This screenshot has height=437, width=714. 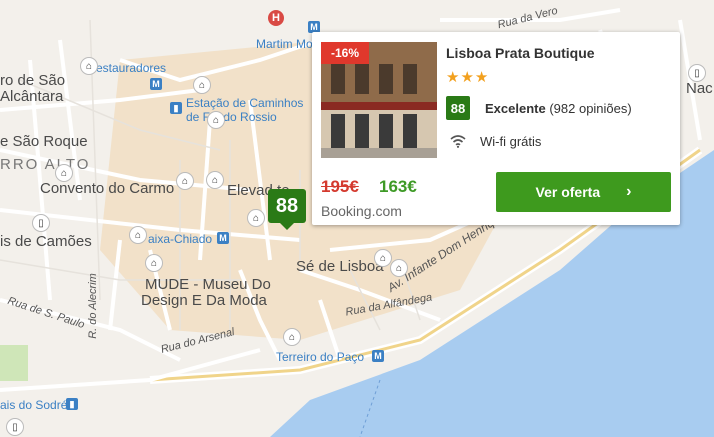 I want to click on label-baixa-chiado: aixa-Chiado, so click(x=180, y=239).